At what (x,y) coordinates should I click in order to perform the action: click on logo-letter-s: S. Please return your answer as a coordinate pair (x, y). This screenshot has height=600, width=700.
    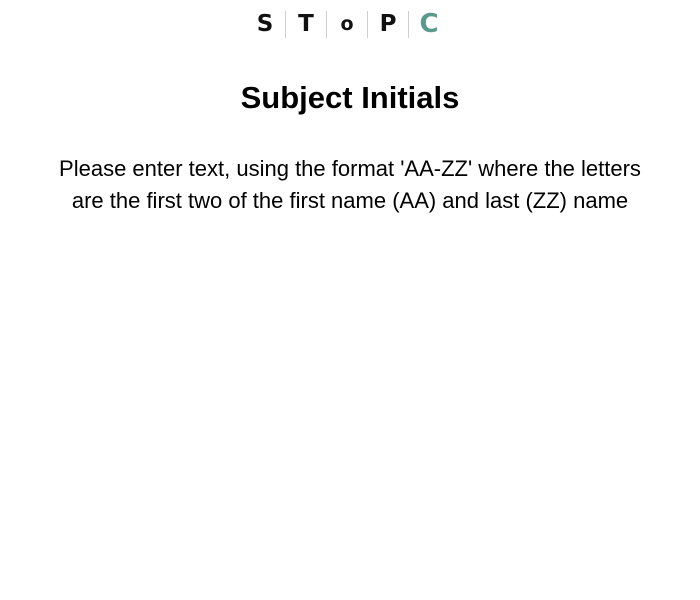
    Looking at the image, I should click on (265, 24).